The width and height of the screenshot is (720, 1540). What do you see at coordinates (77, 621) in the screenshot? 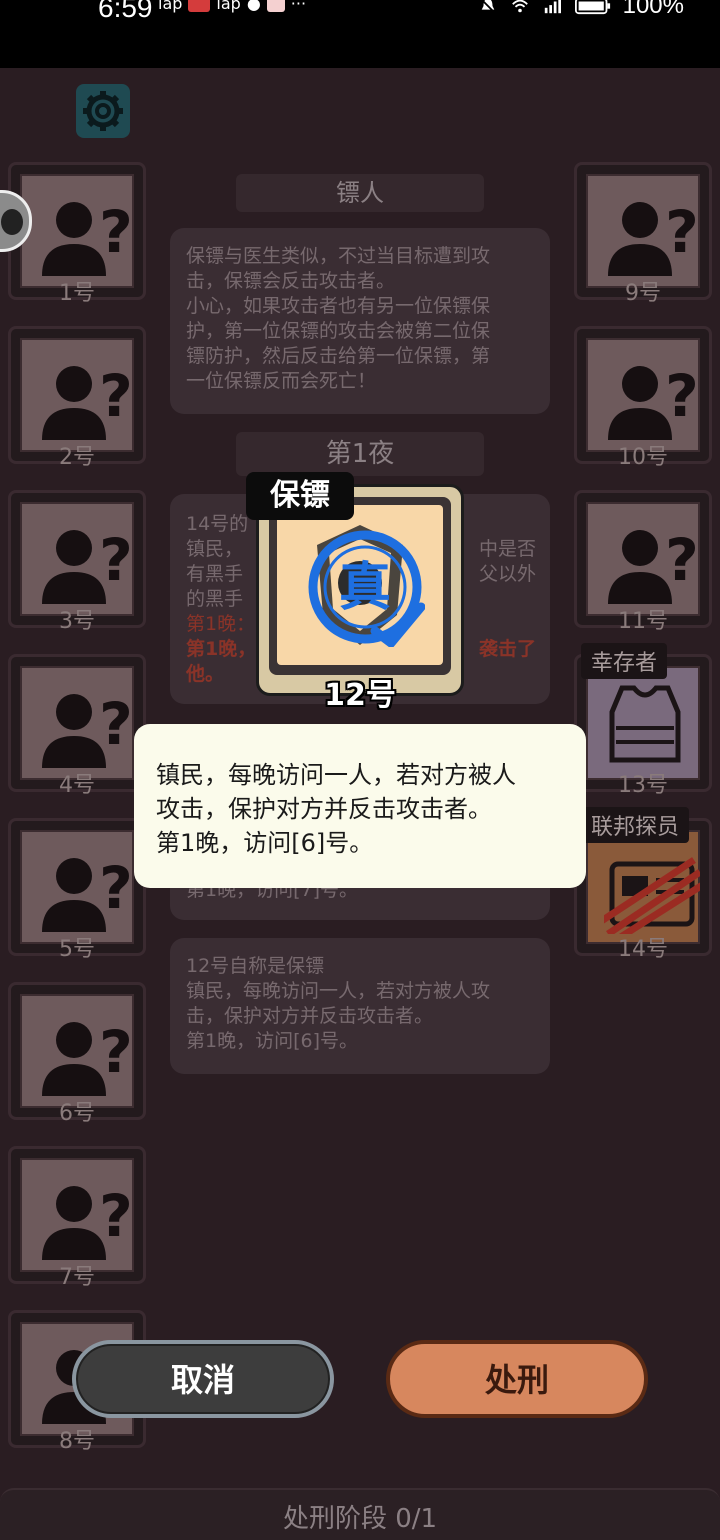
I see `player-number: 3号` at bounding box center [77, 621].